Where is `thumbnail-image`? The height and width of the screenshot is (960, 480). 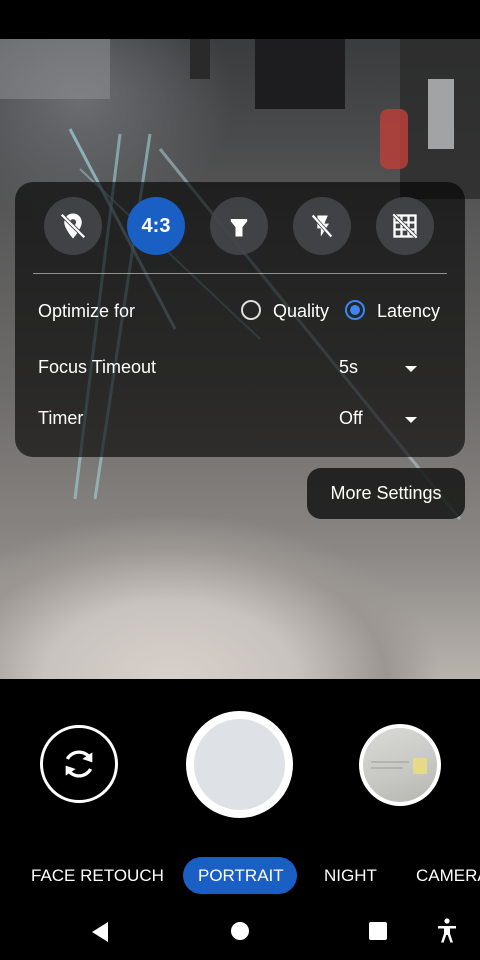 thumbnail-image is located at coordinates (400, 765).